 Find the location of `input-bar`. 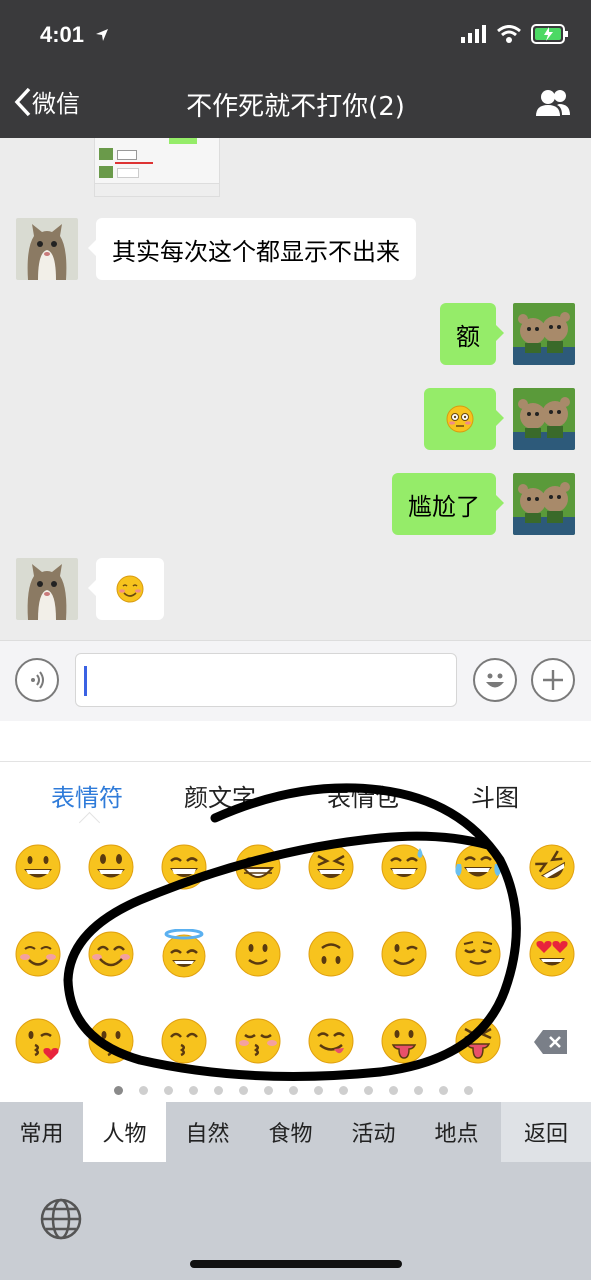

input-bar is located at coordinates (295, 681).